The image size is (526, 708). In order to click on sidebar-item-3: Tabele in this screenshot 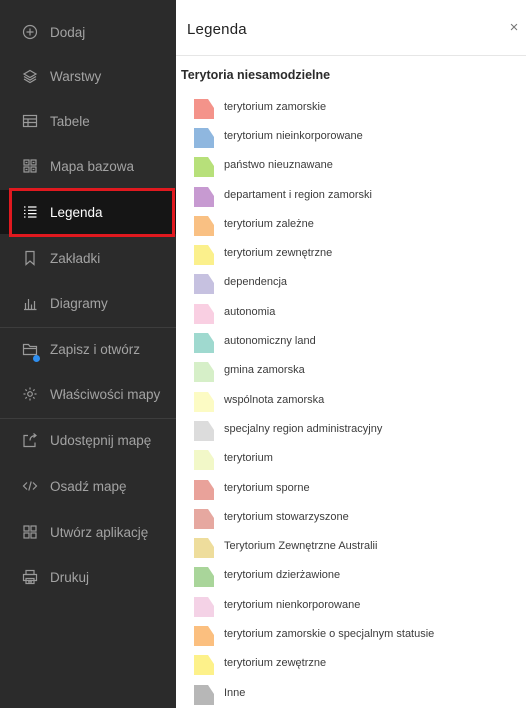, I will do `click(88, 121)`.